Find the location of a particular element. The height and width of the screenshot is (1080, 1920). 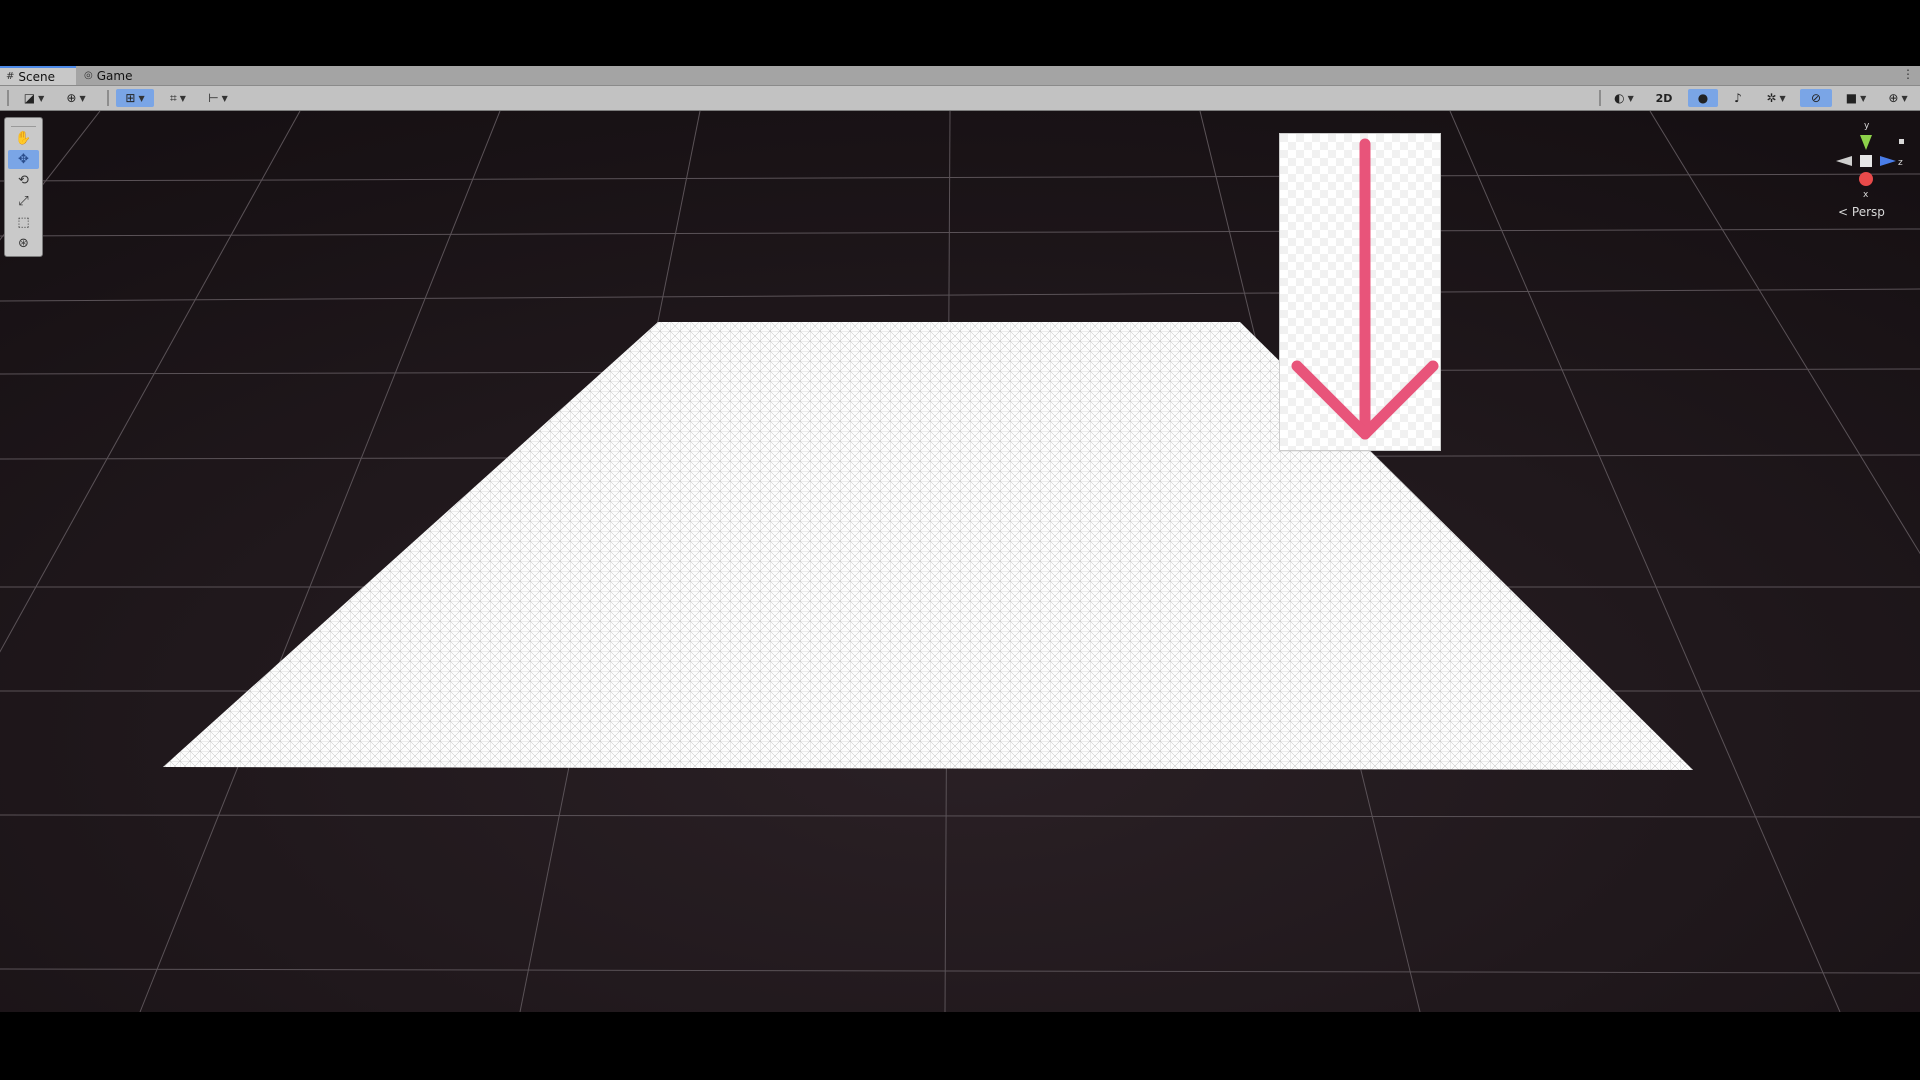

snap-grid-icon: ⊞ is located at coordinates (130, 98).